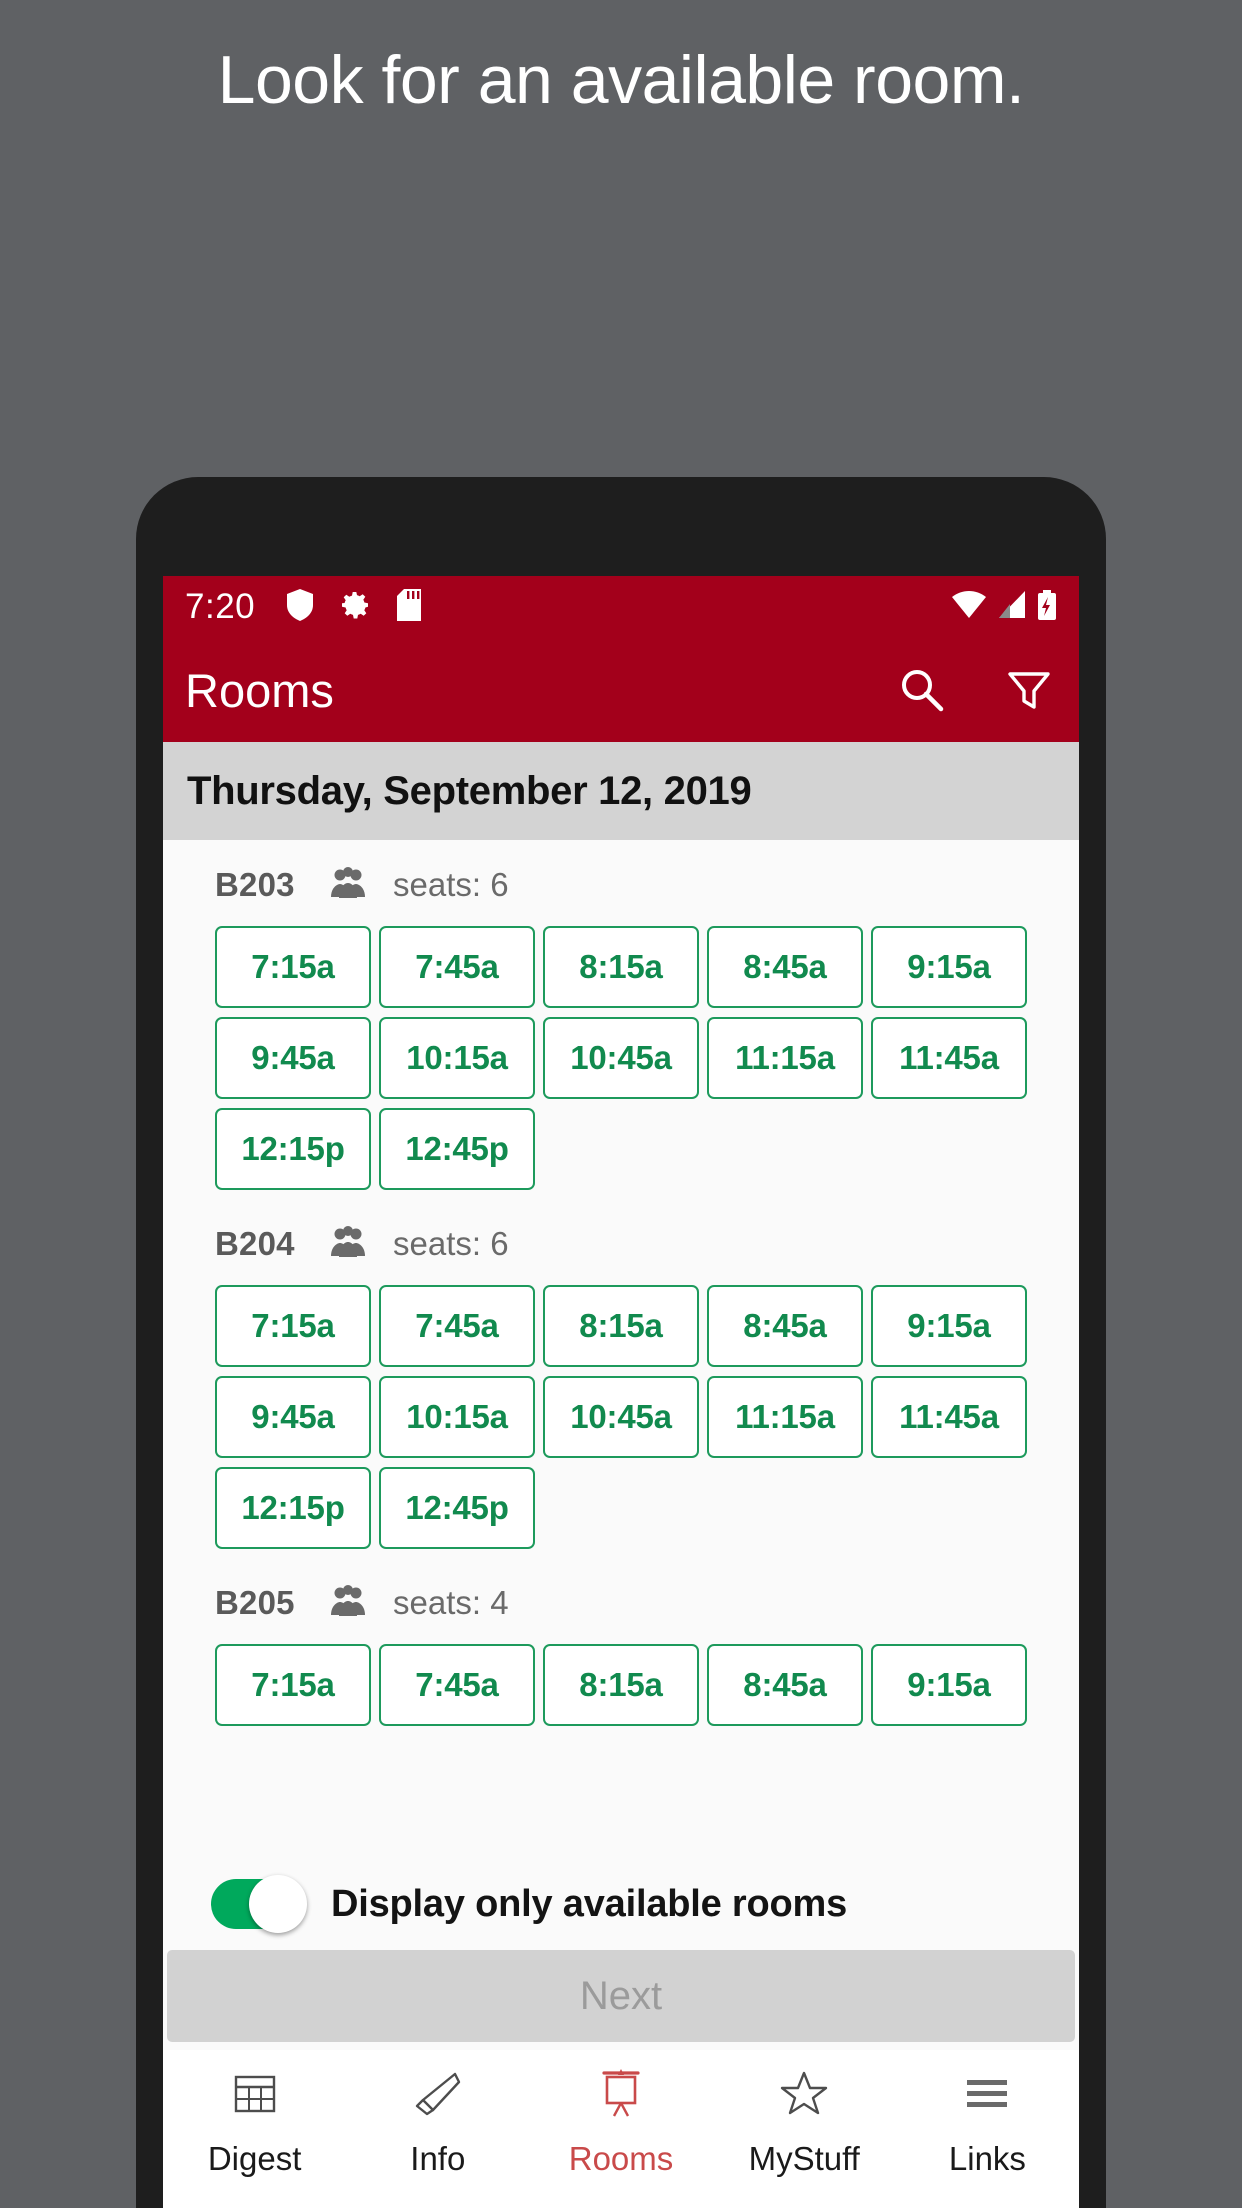 This screenshot has width=1242, height=2208. I want to click on nav-item-info: Info, so click(437, 2122).